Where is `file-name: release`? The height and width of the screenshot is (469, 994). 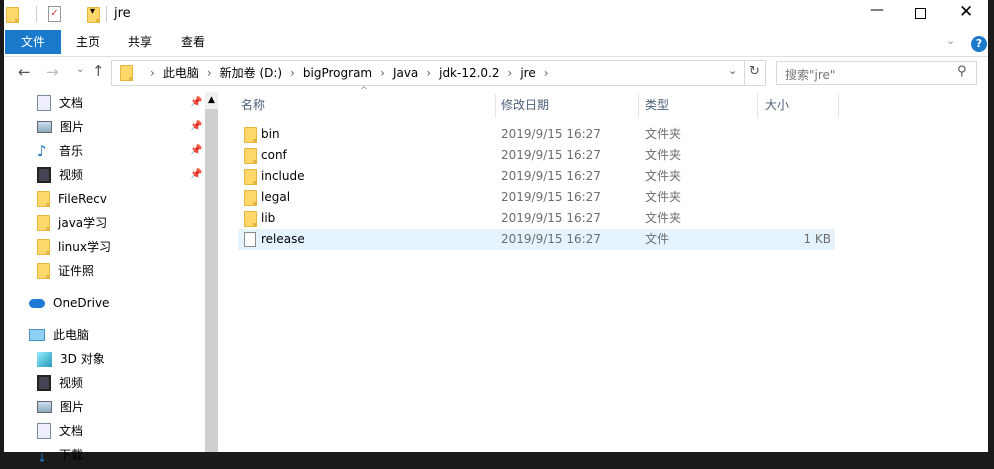 file-name: release is located at coordinates (283, 239).